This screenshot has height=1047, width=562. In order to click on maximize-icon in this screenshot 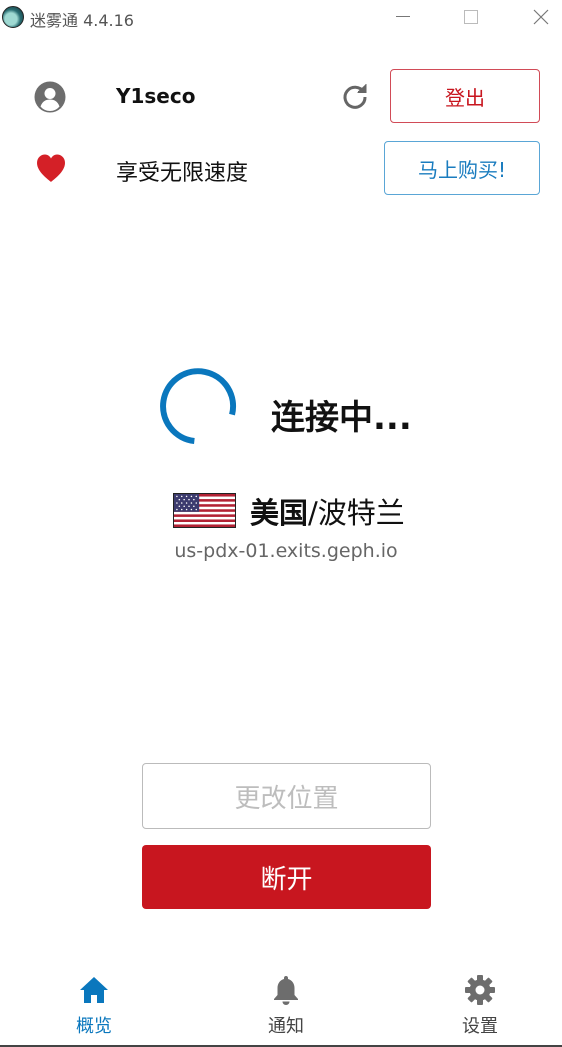, I will do `click(471, 17)`.